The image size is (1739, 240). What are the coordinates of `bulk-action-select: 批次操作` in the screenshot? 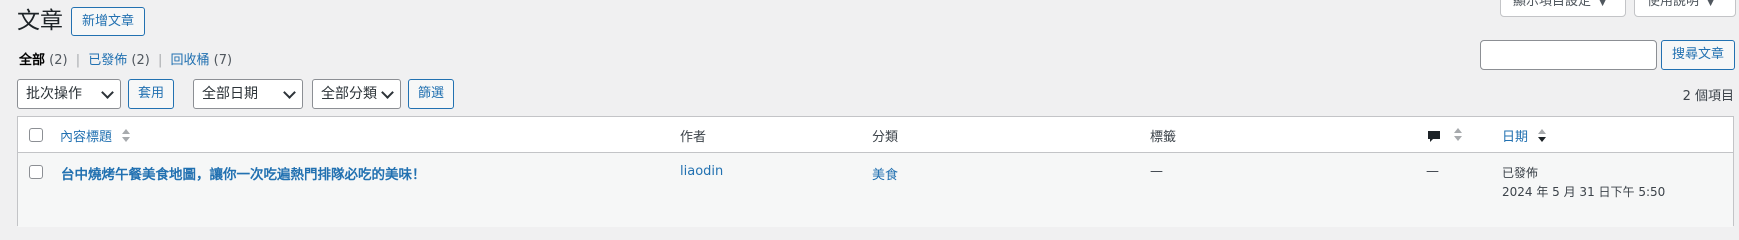 It's located at (69, 94).